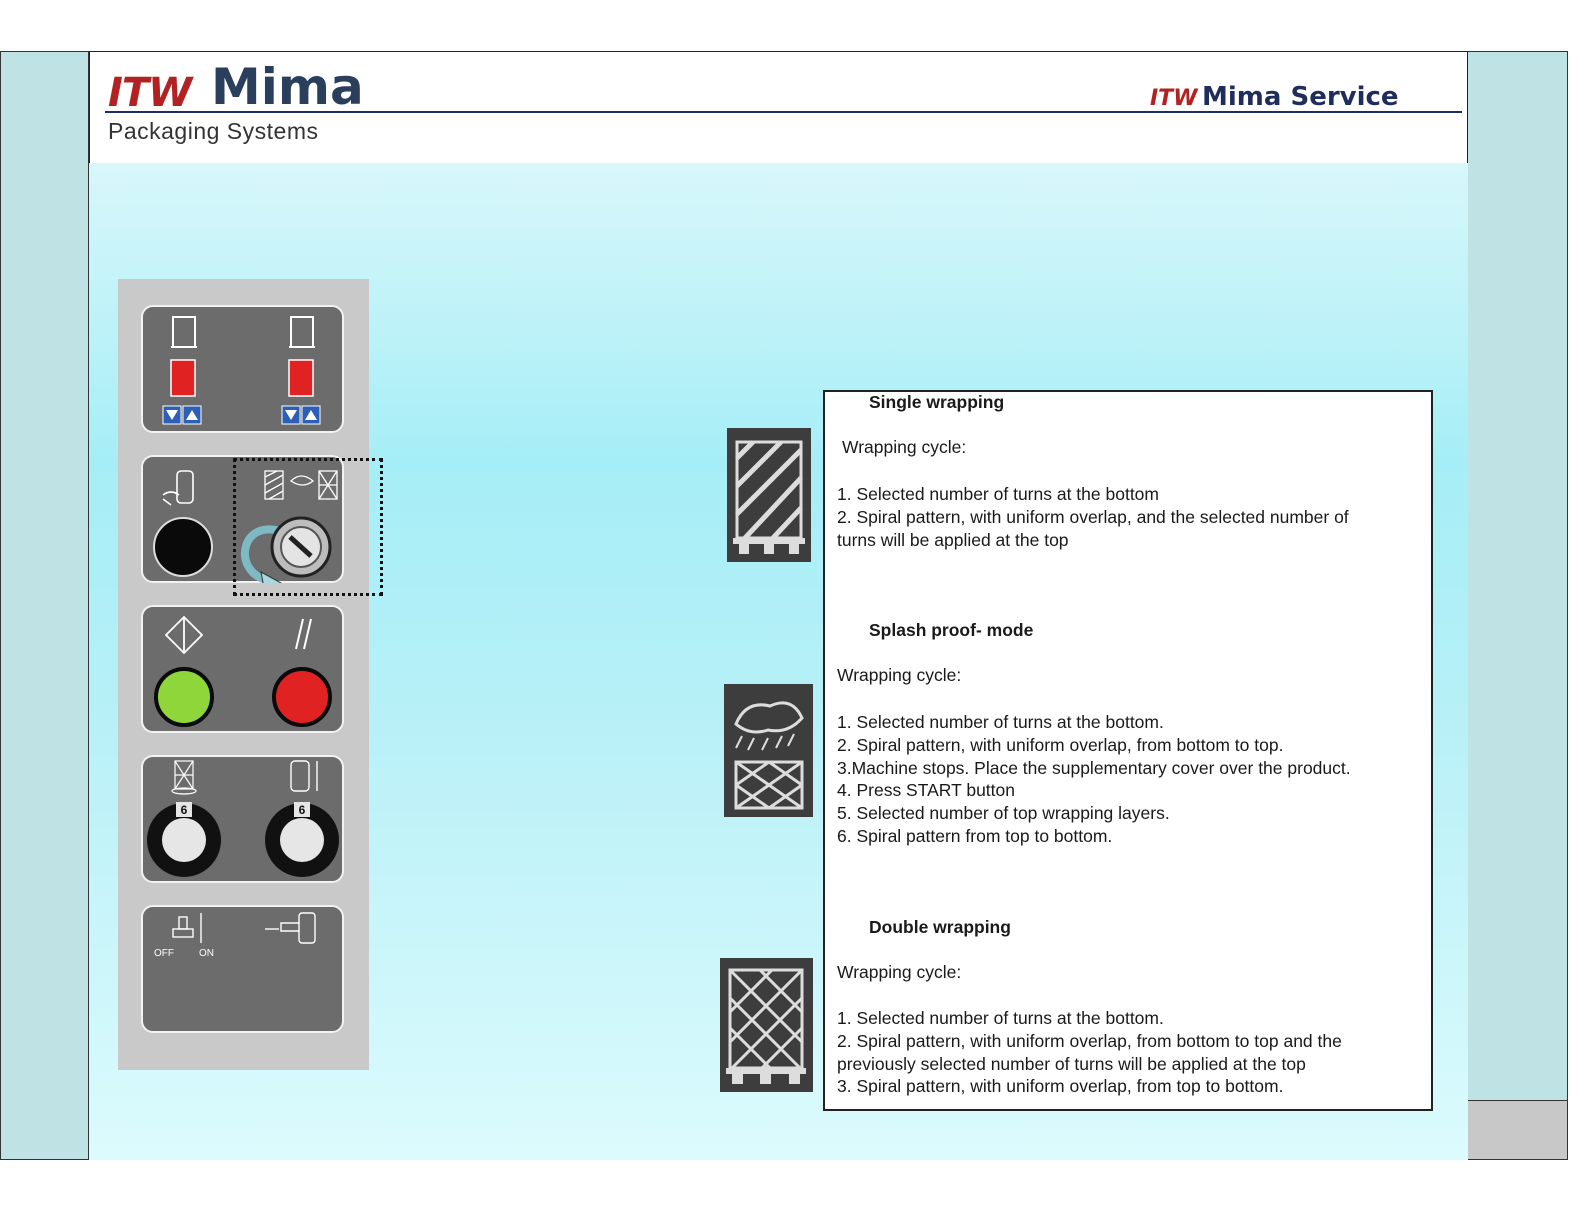 Image resolution: width=1584 pixels, height=1224 pixels. What do you see at coordinates (899, 972) in the screenshot?
I see `double-cycle-label: Wrapping cycle:` at bounding box center [899, 972].